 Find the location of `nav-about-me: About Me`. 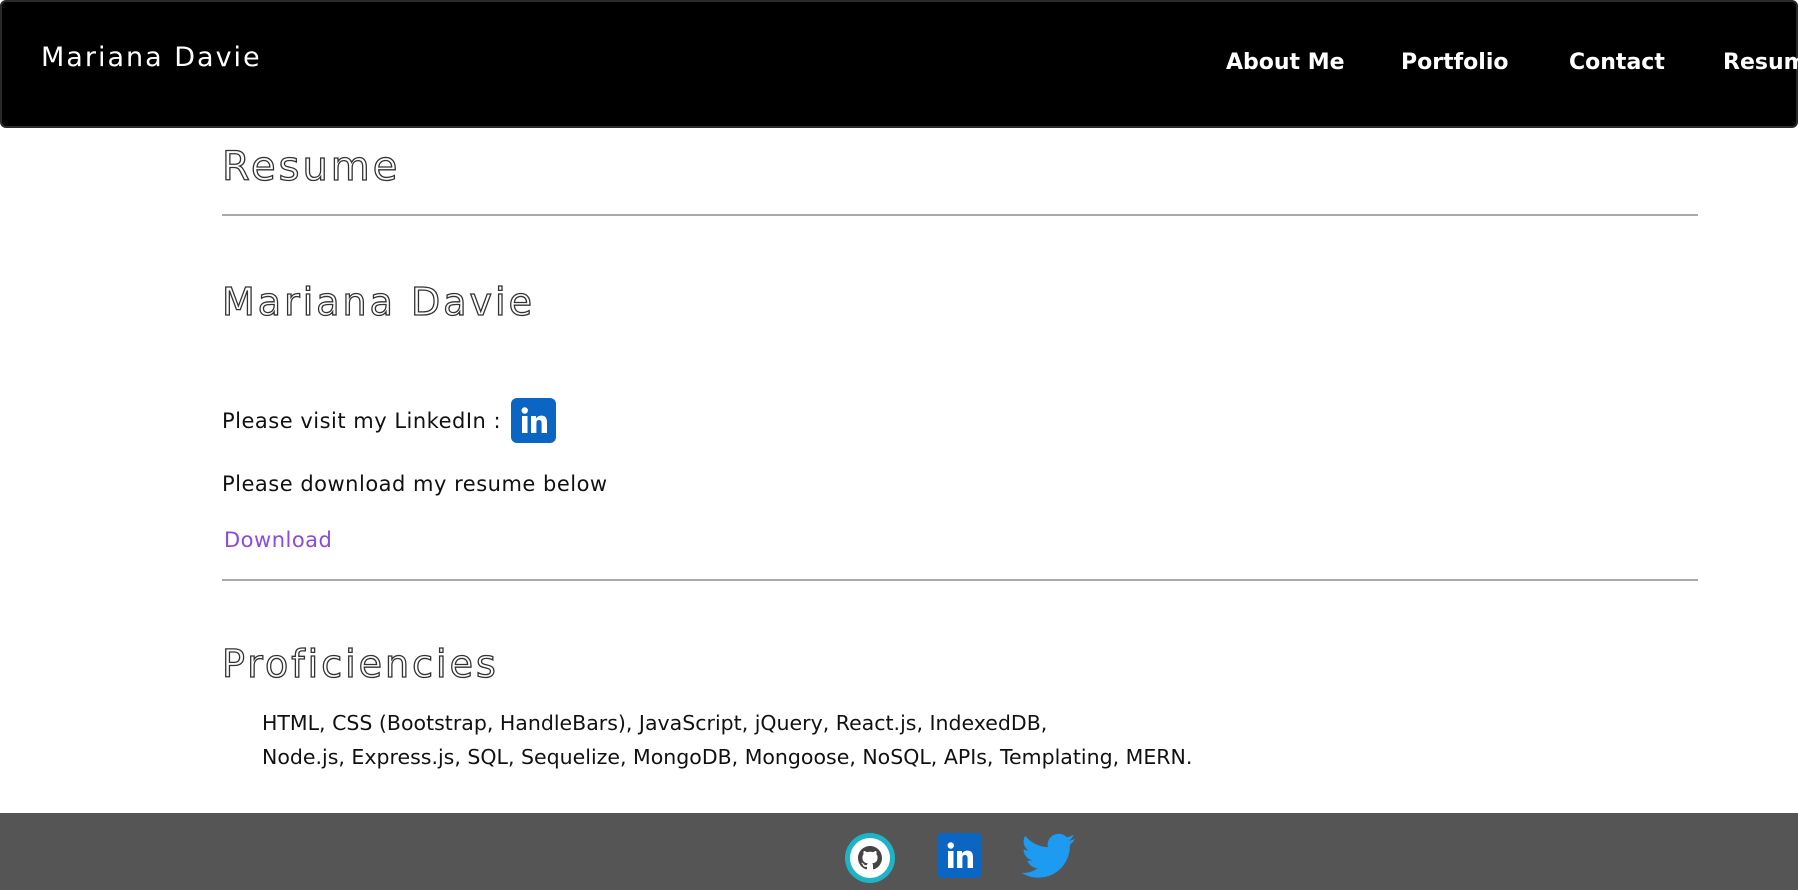

nav-about-me: About Me is located at coordinates (1285, 62).